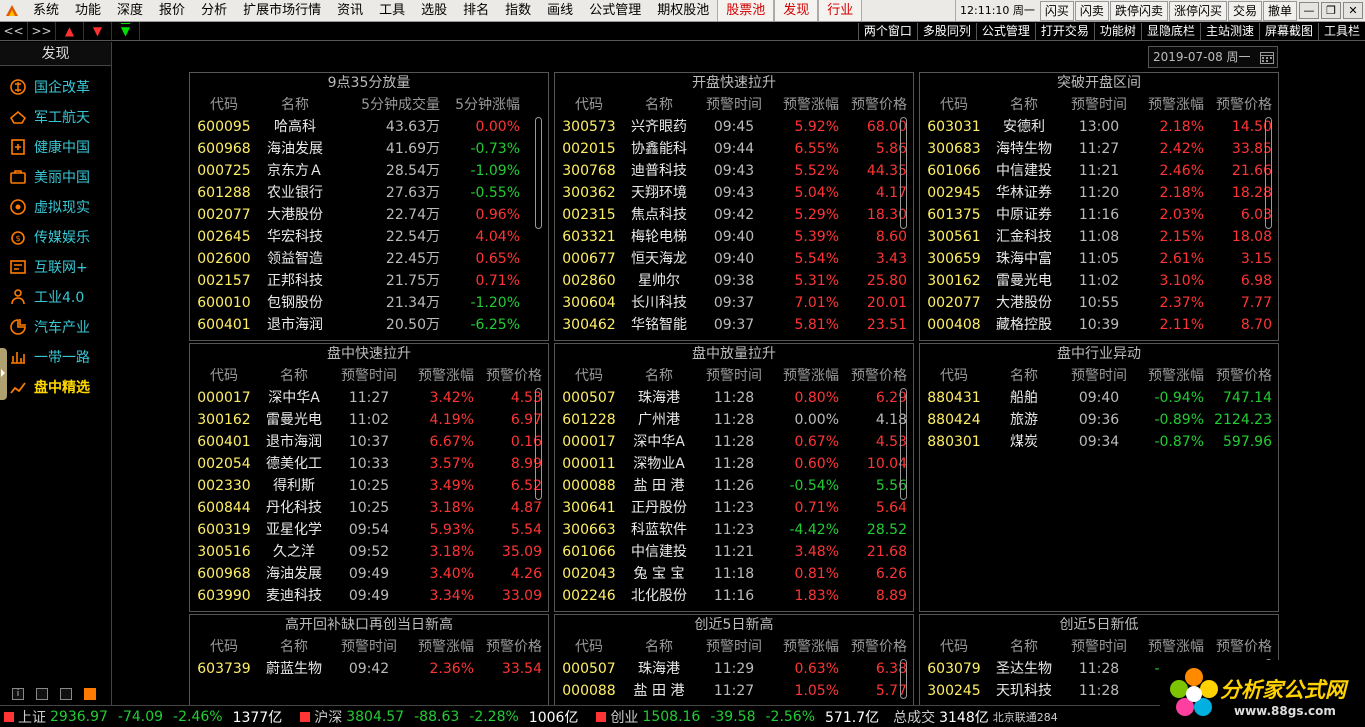 Image resolution: width=1365 pixels, height=727 pixels. Describe the element at coordinates (369, 420) in the screenshot. I see `table-row: 300162 雷曼光电 11:02 4.19% 6.97` at that location.